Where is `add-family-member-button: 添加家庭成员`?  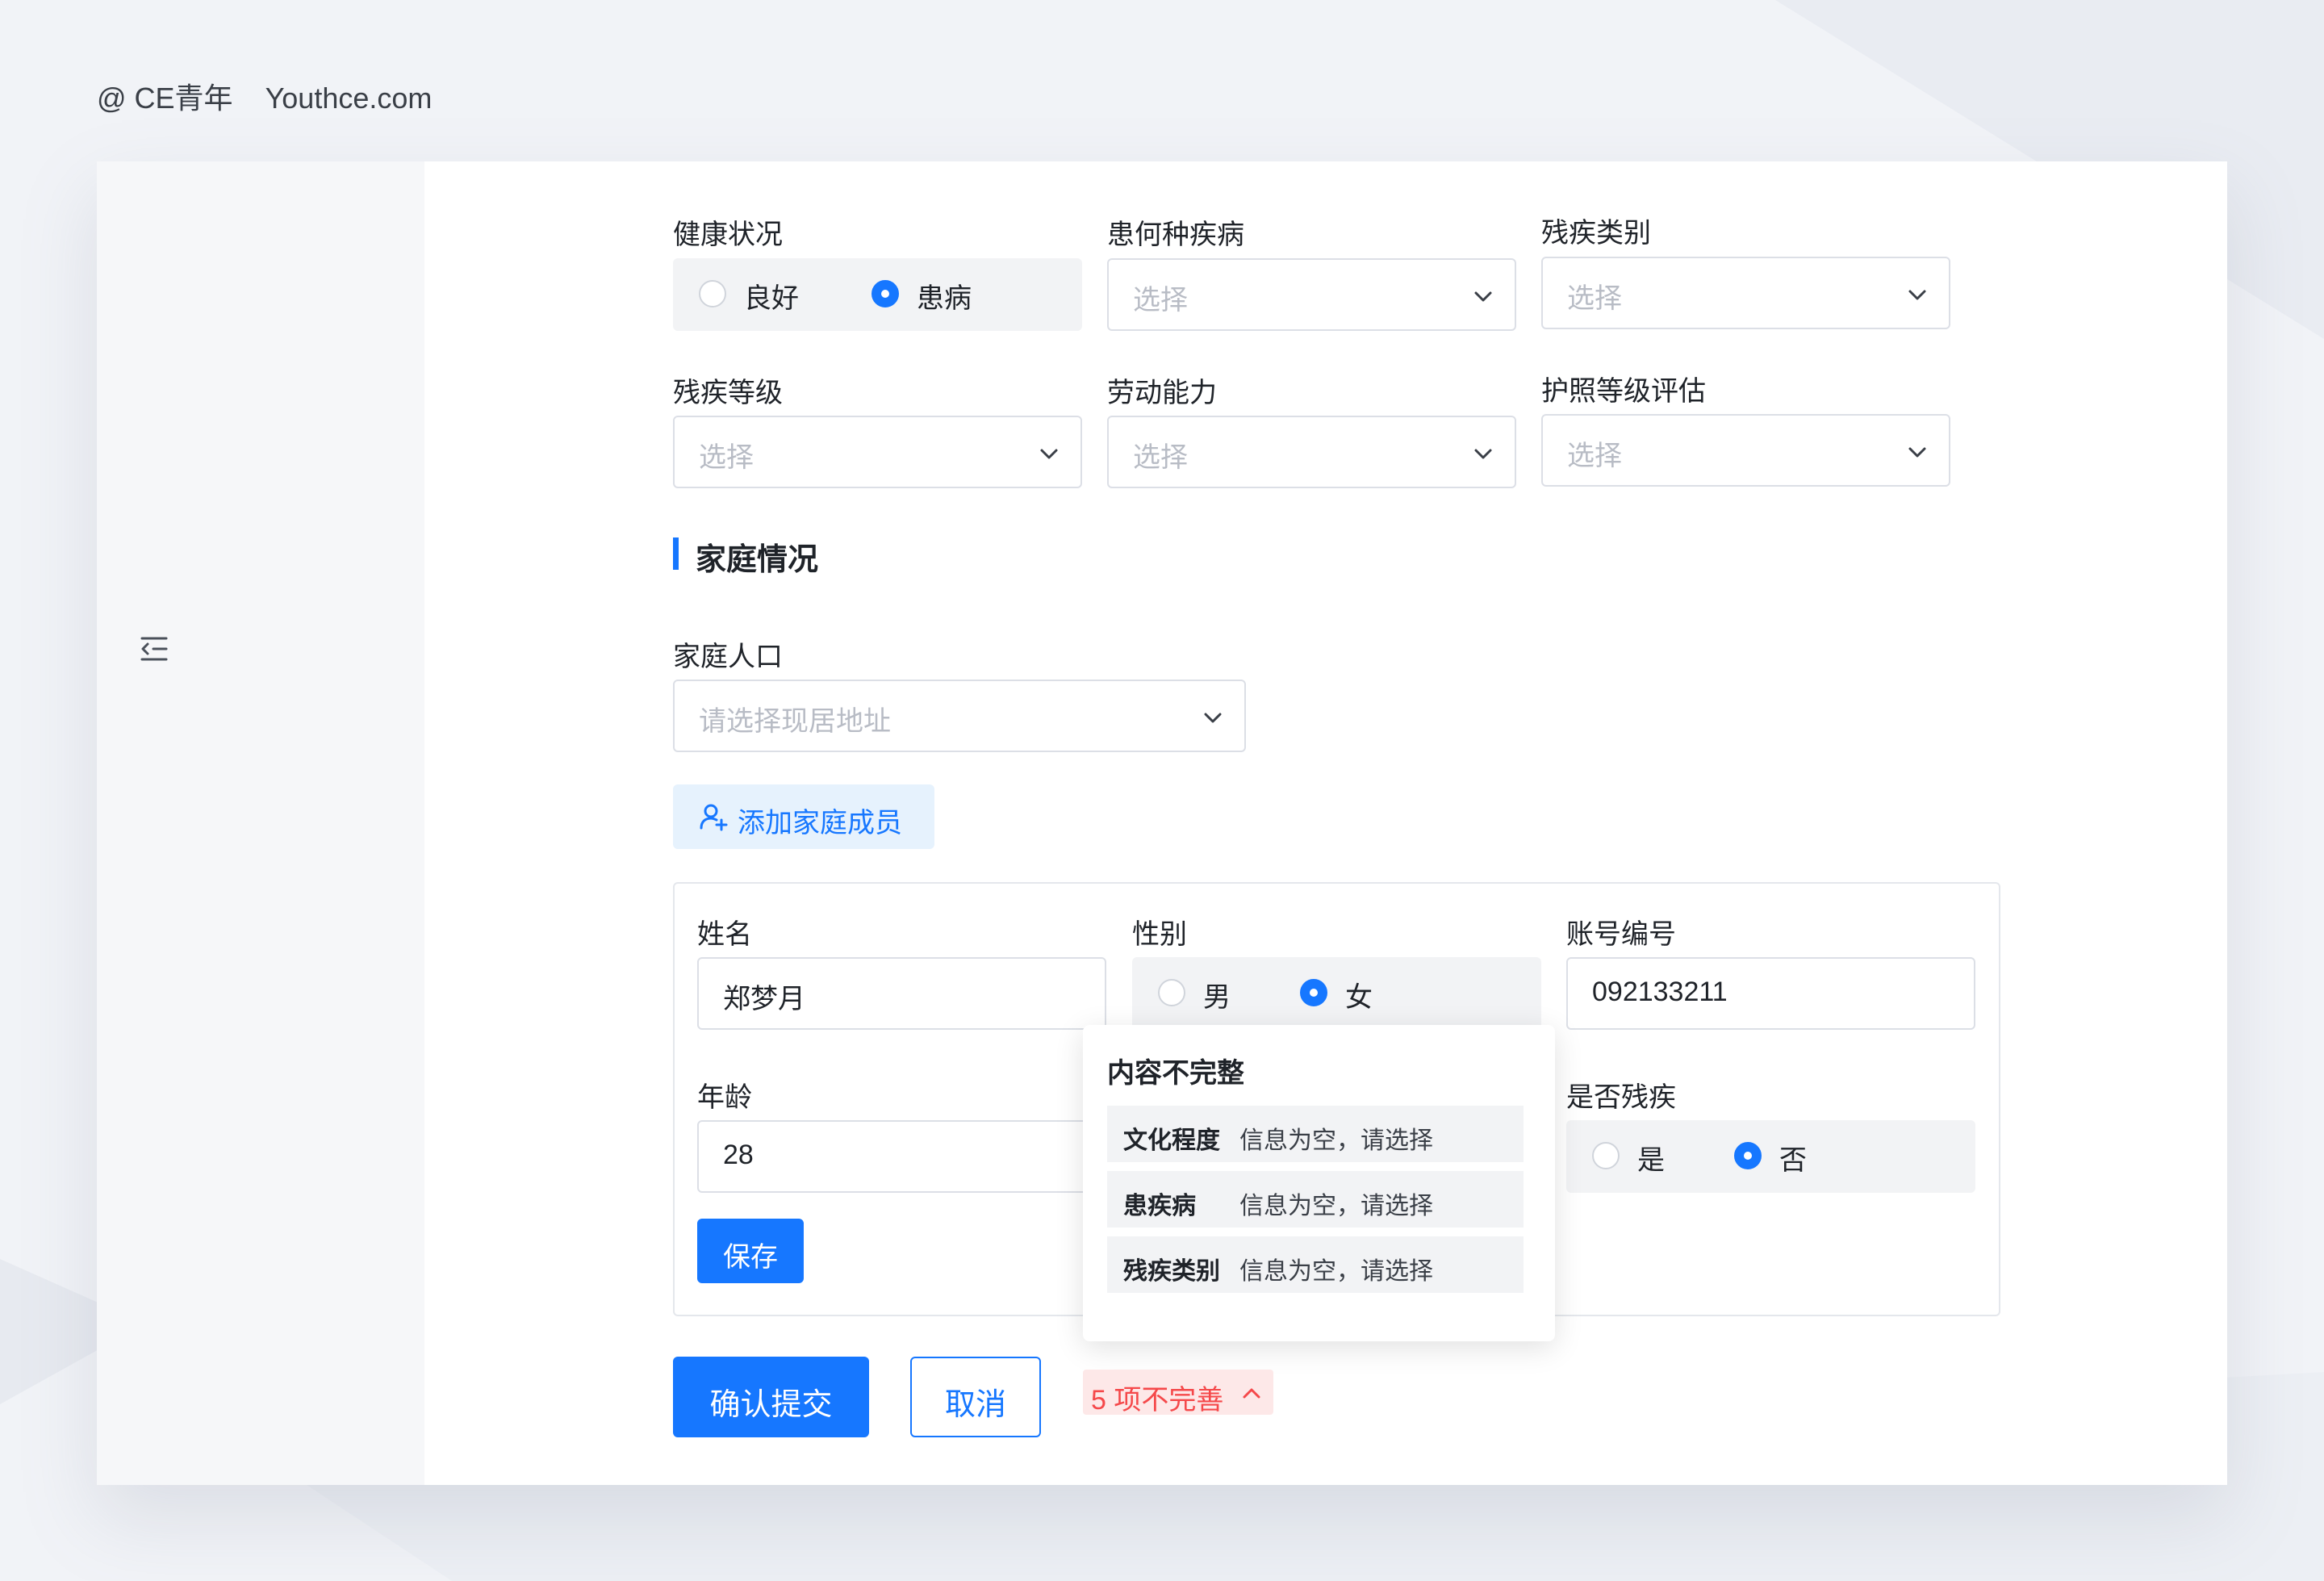
add-family-member-button: 添加家庭成员 is located at coordinates (803, 816).